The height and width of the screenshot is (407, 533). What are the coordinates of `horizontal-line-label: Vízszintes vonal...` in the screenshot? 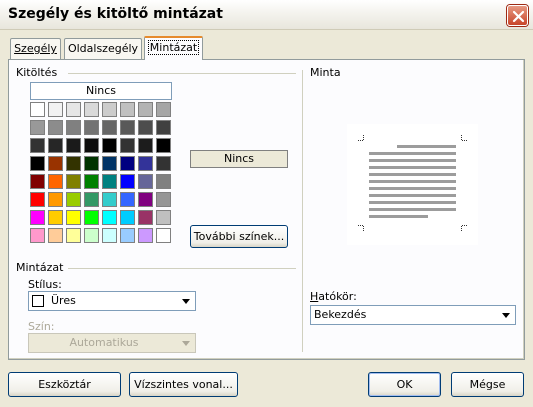 It's located at (183, 384).